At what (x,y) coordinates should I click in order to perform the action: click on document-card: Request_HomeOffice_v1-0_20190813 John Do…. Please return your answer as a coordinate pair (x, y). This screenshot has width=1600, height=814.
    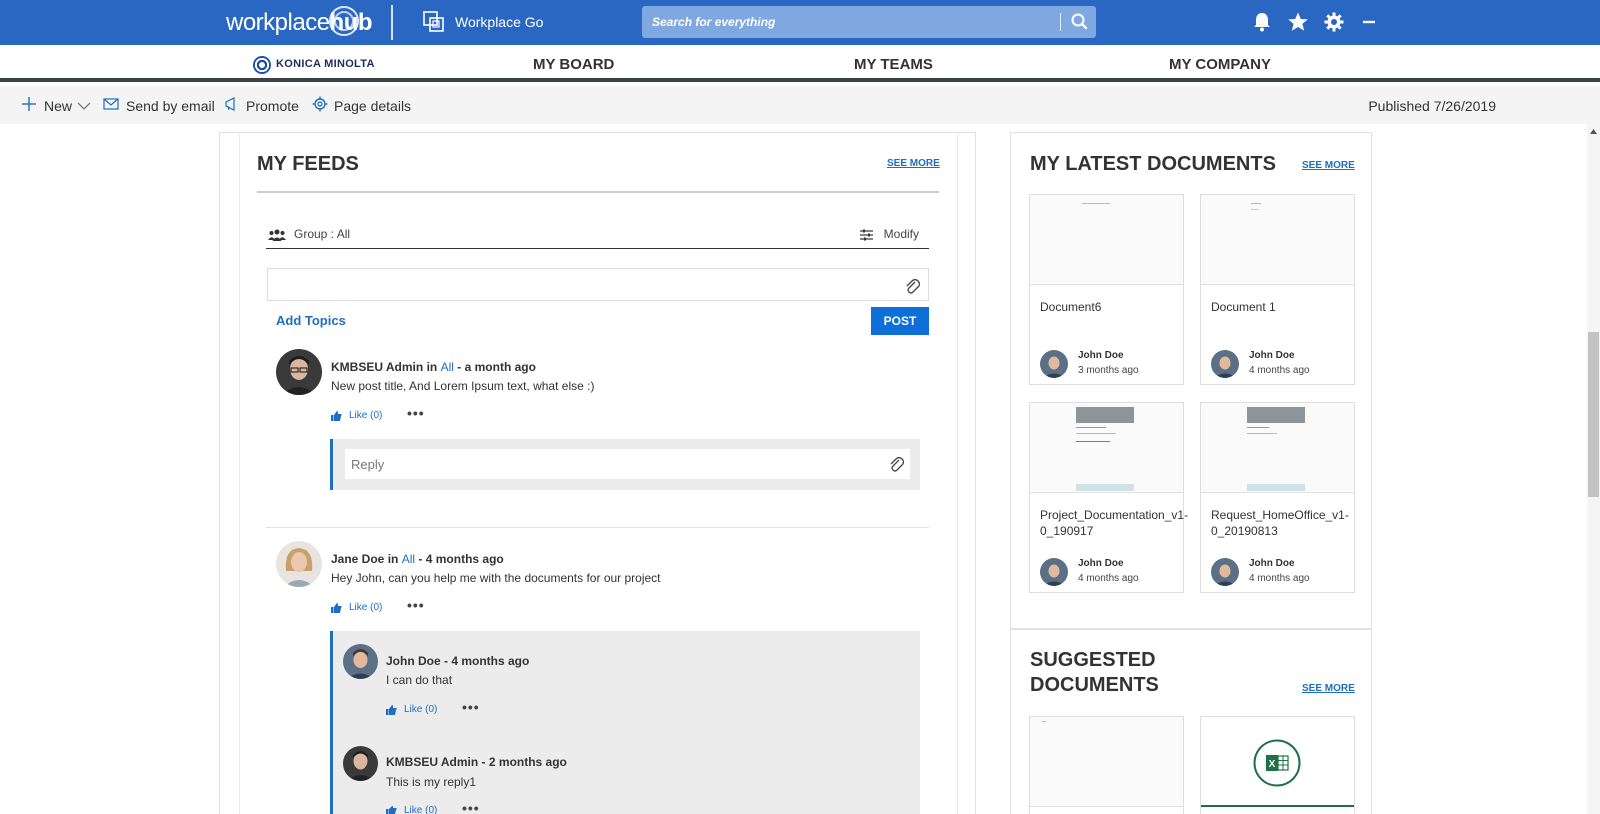
    Looking at the image, I should click on (1277, 497).